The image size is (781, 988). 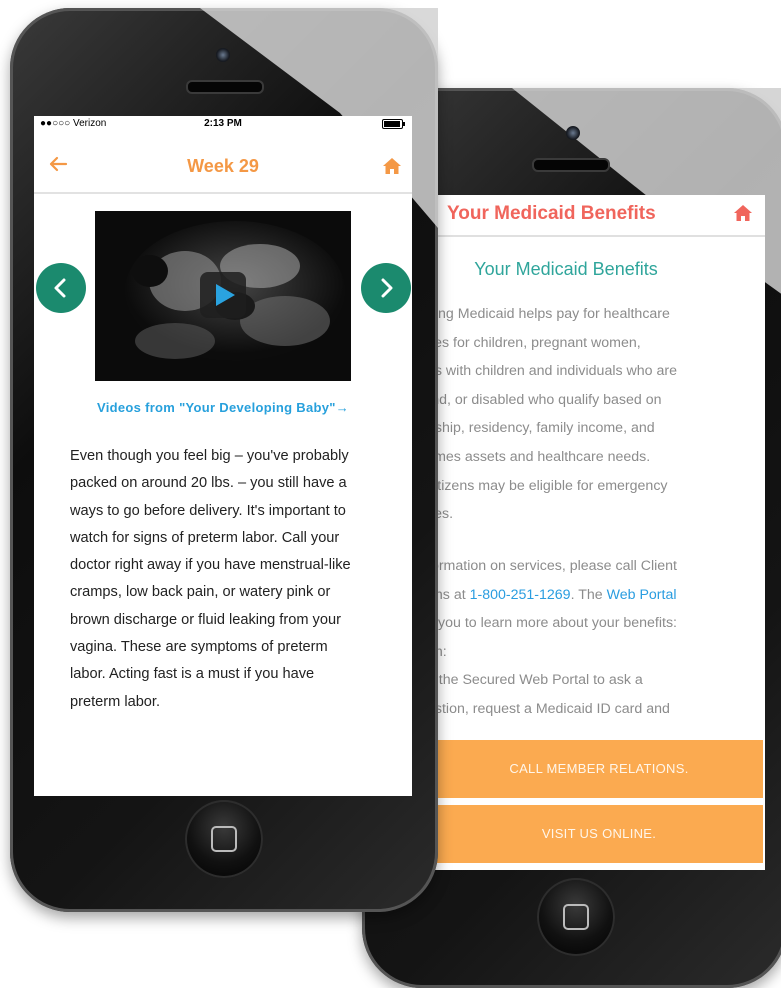 What do you see at coordinates (450, 594) in the screenshot?
I see `paragraph-text: ons at` at bounding box center [450, 594].